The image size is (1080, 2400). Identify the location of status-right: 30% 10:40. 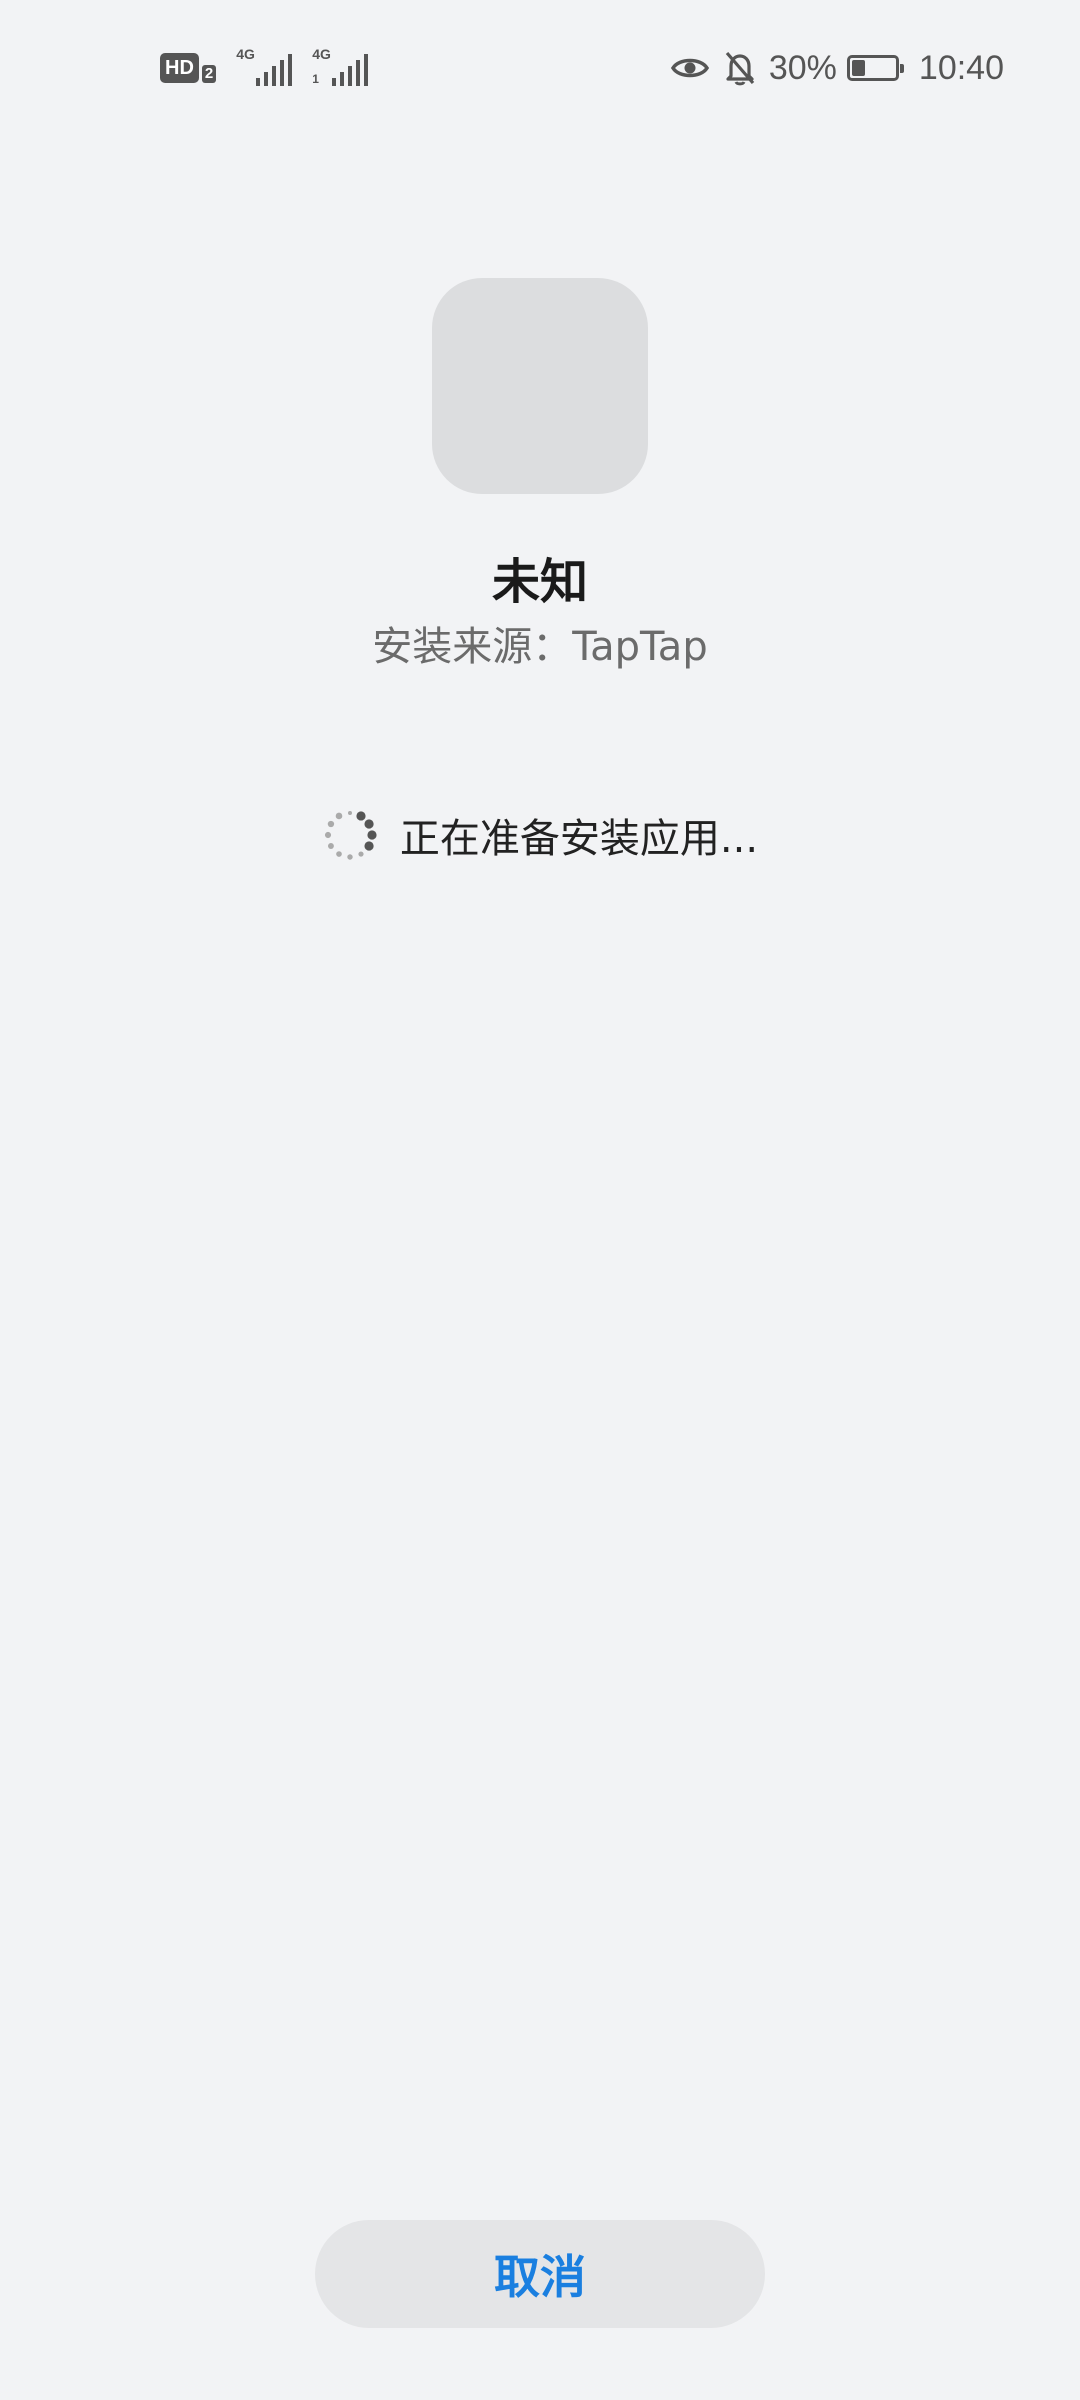
(837, 68).